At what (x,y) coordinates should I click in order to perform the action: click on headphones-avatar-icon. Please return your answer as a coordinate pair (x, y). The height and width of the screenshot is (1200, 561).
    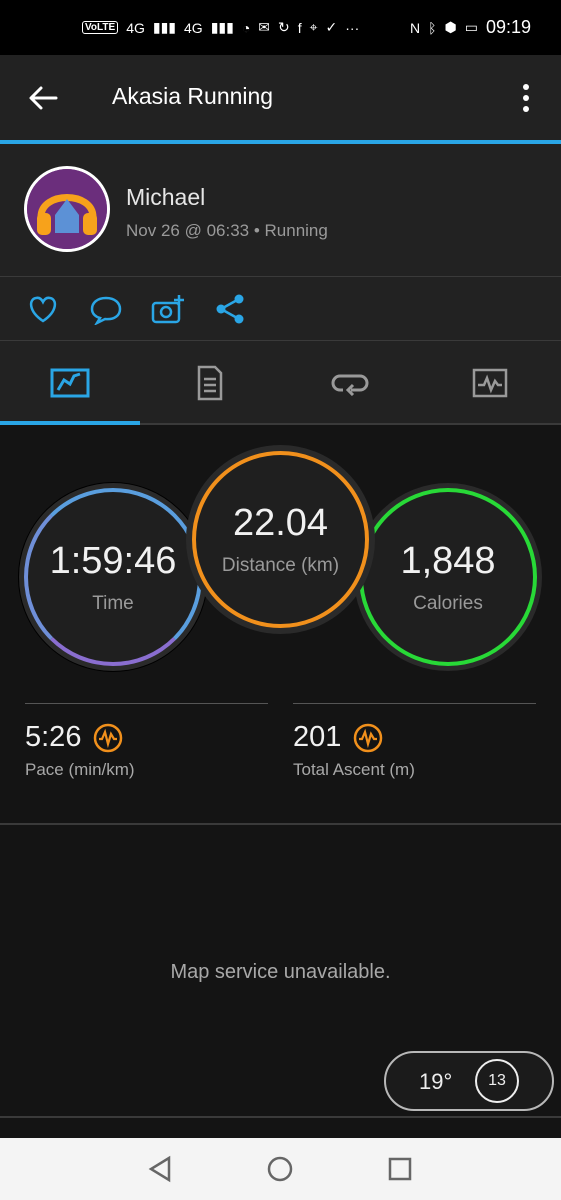
    Looking at the image, I should click on (67, 209).